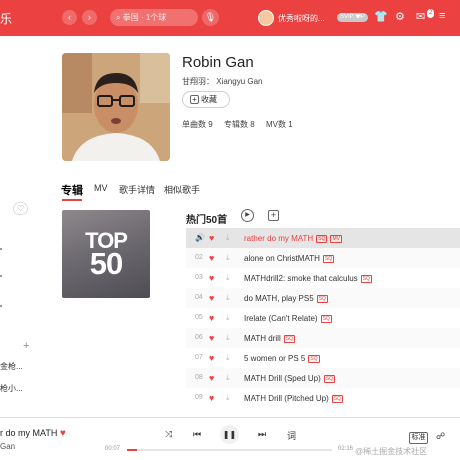 The height and width of the screenshot is (460, 460). What do you see at coordinates (289, 258) in the screenshot?
I see `song-title: alone on ChristMATH SQ` at bounding box center [289, 258].